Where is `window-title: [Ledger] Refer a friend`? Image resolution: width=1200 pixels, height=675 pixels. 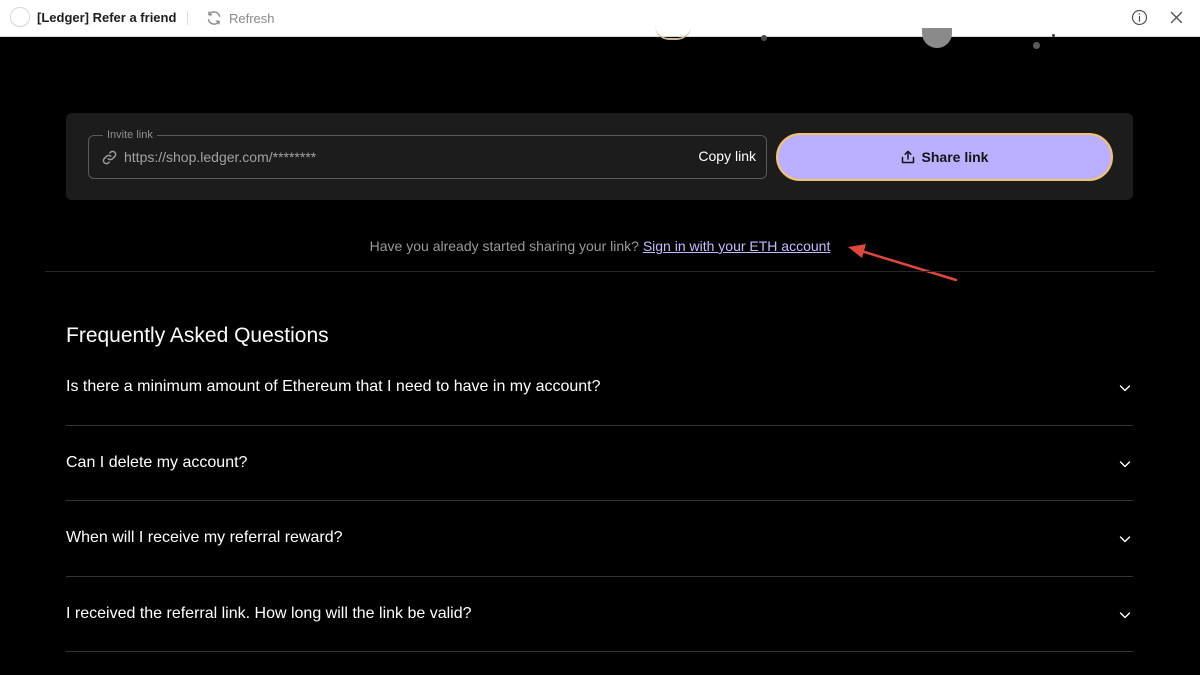
window-title: [Ledger] Refer a friend is located at coordinates (107, 17).